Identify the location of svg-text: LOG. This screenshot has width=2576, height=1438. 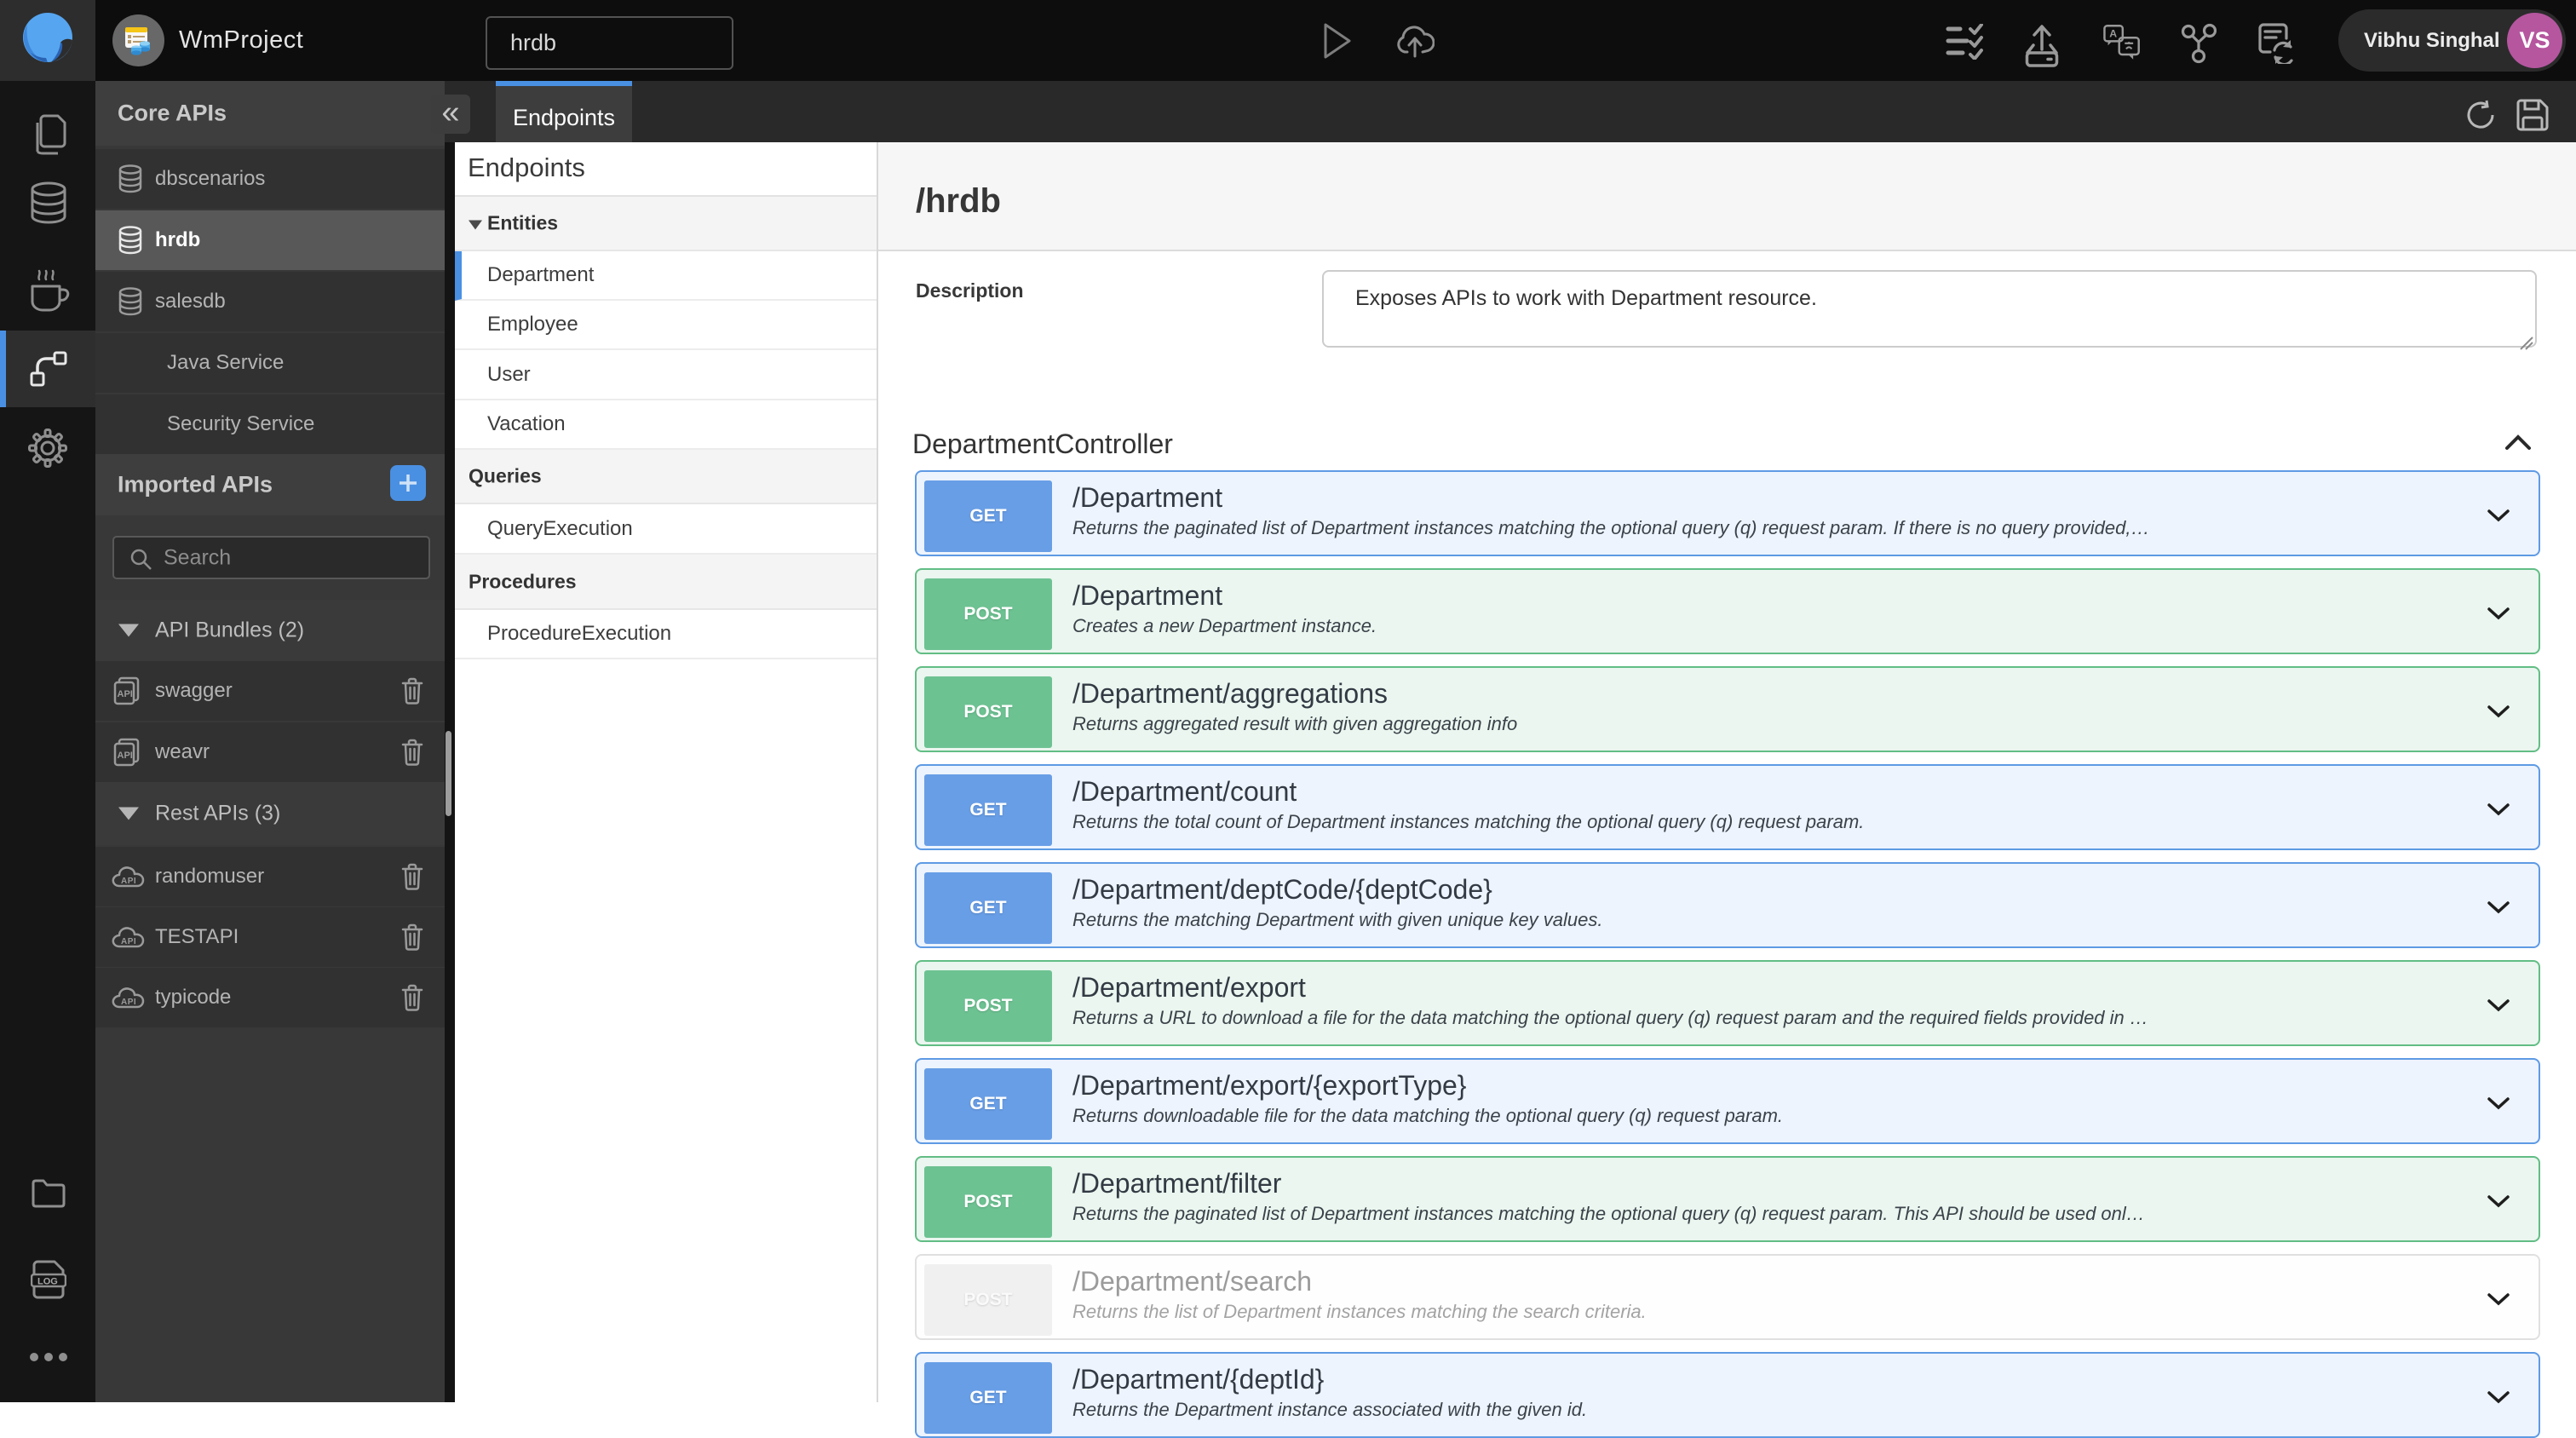
(48, 1282).